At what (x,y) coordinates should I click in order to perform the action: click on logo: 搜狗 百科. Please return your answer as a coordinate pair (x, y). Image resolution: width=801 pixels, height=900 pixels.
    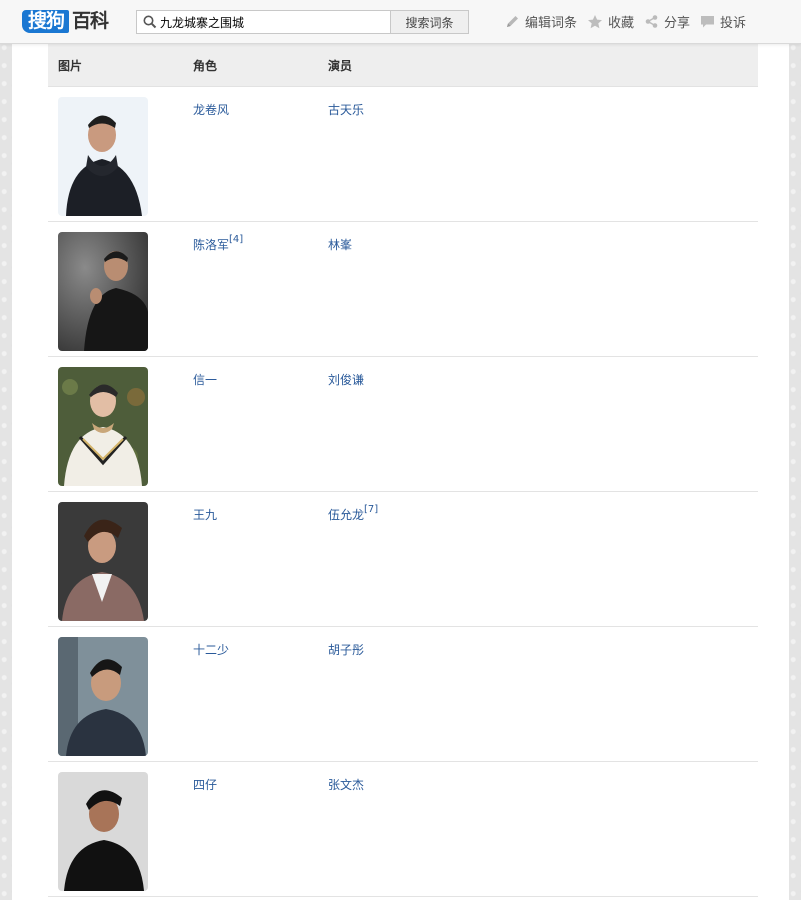
    Looking at the image, I should click on (65, 21).